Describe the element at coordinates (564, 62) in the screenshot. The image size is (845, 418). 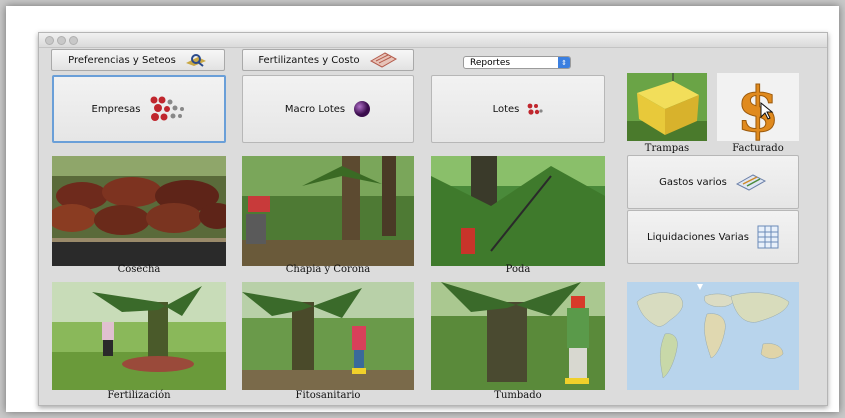
I see `chevron-updown-icon: ⇕` at that location.